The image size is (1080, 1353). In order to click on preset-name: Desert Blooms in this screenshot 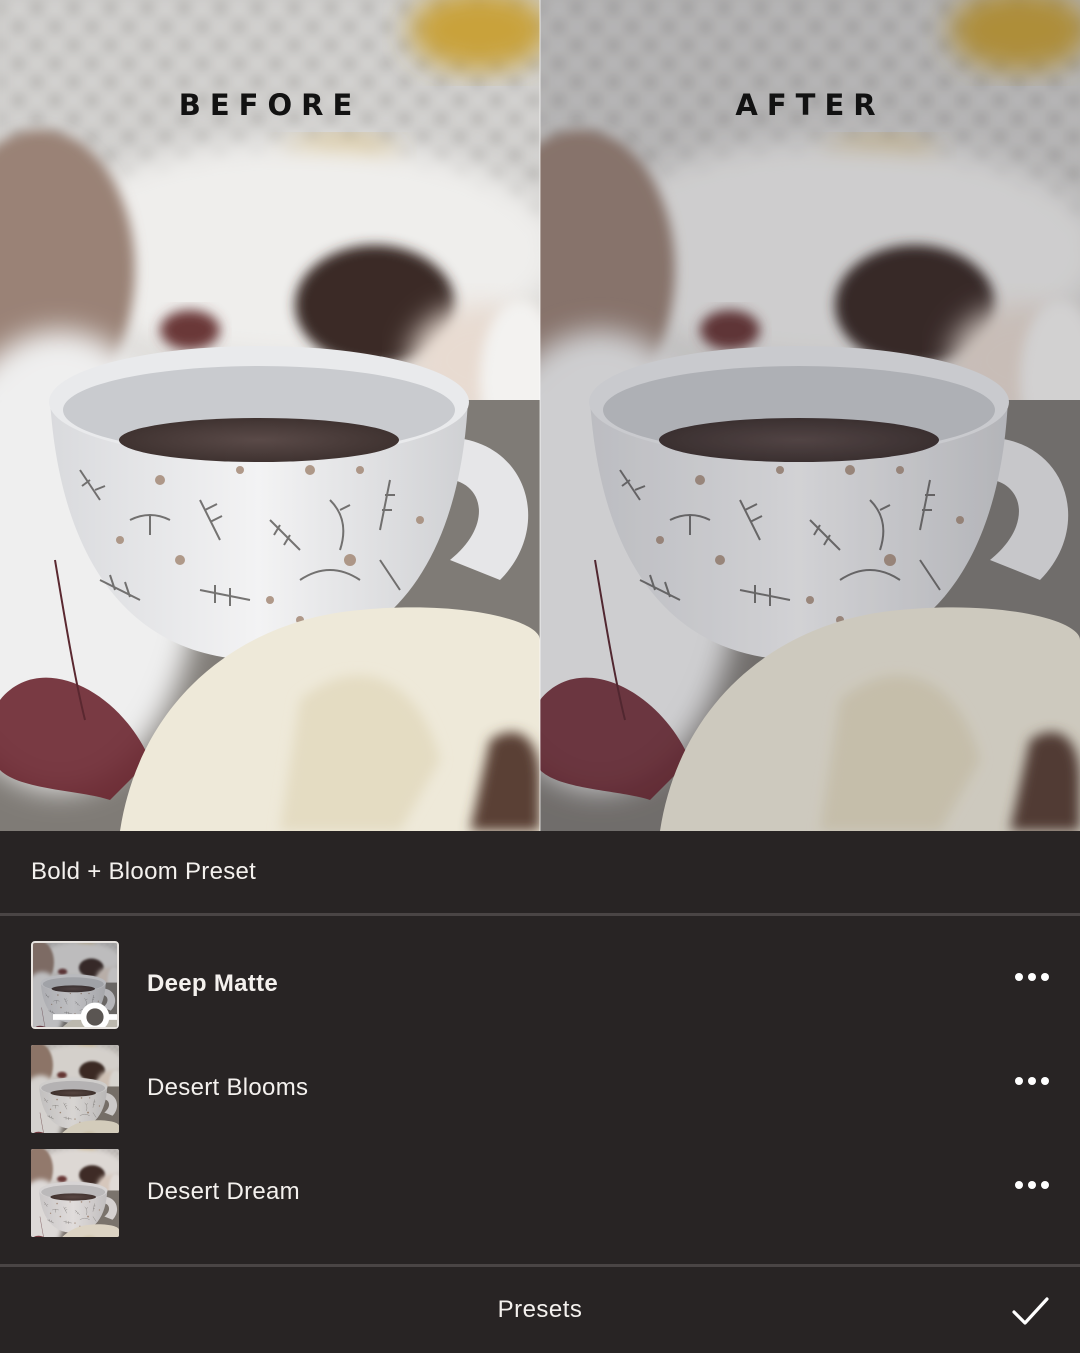, I will do `click(228, 1087)`.